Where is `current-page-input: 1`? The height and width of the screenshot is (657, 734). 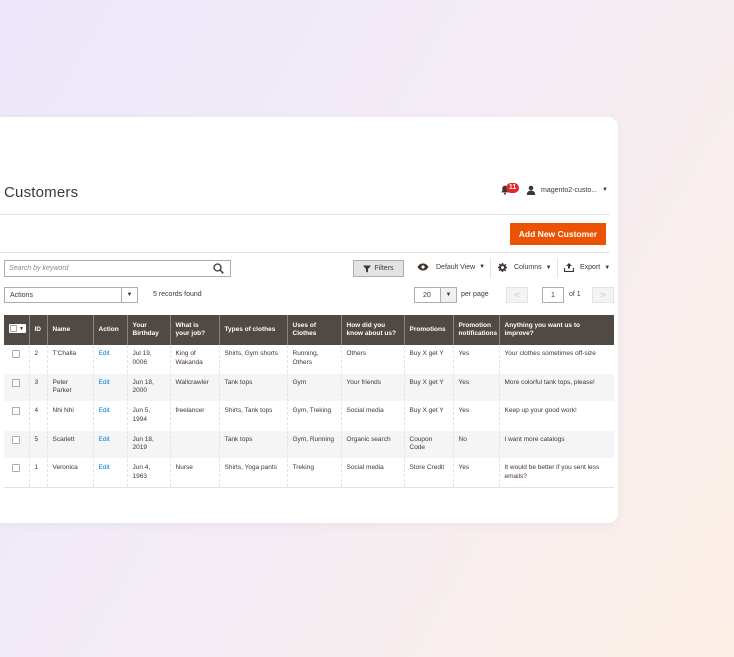
current-page-input: 1 is located at coordinates (553, 295).